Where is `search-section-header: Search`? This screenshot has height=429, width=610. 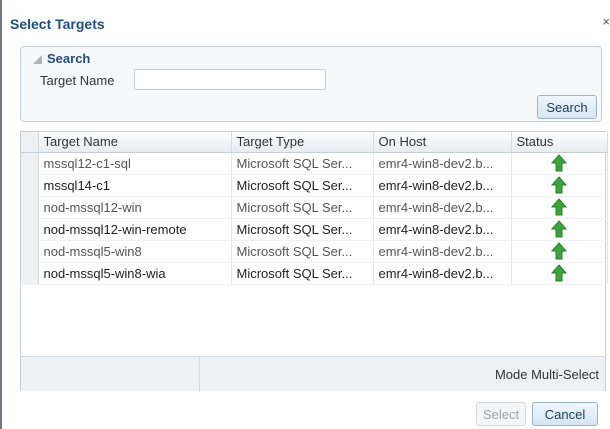 search-section-header: Search is located at coordinates (61, 58).